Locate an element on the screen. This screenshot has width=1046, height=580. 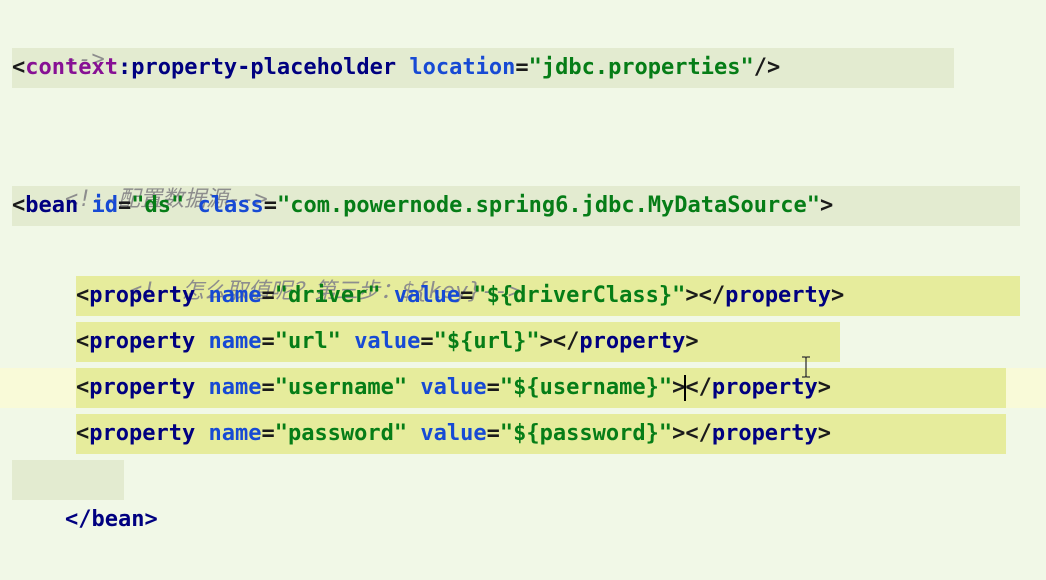
code-line-comment-end: --> is located at coordinates (58, 36).